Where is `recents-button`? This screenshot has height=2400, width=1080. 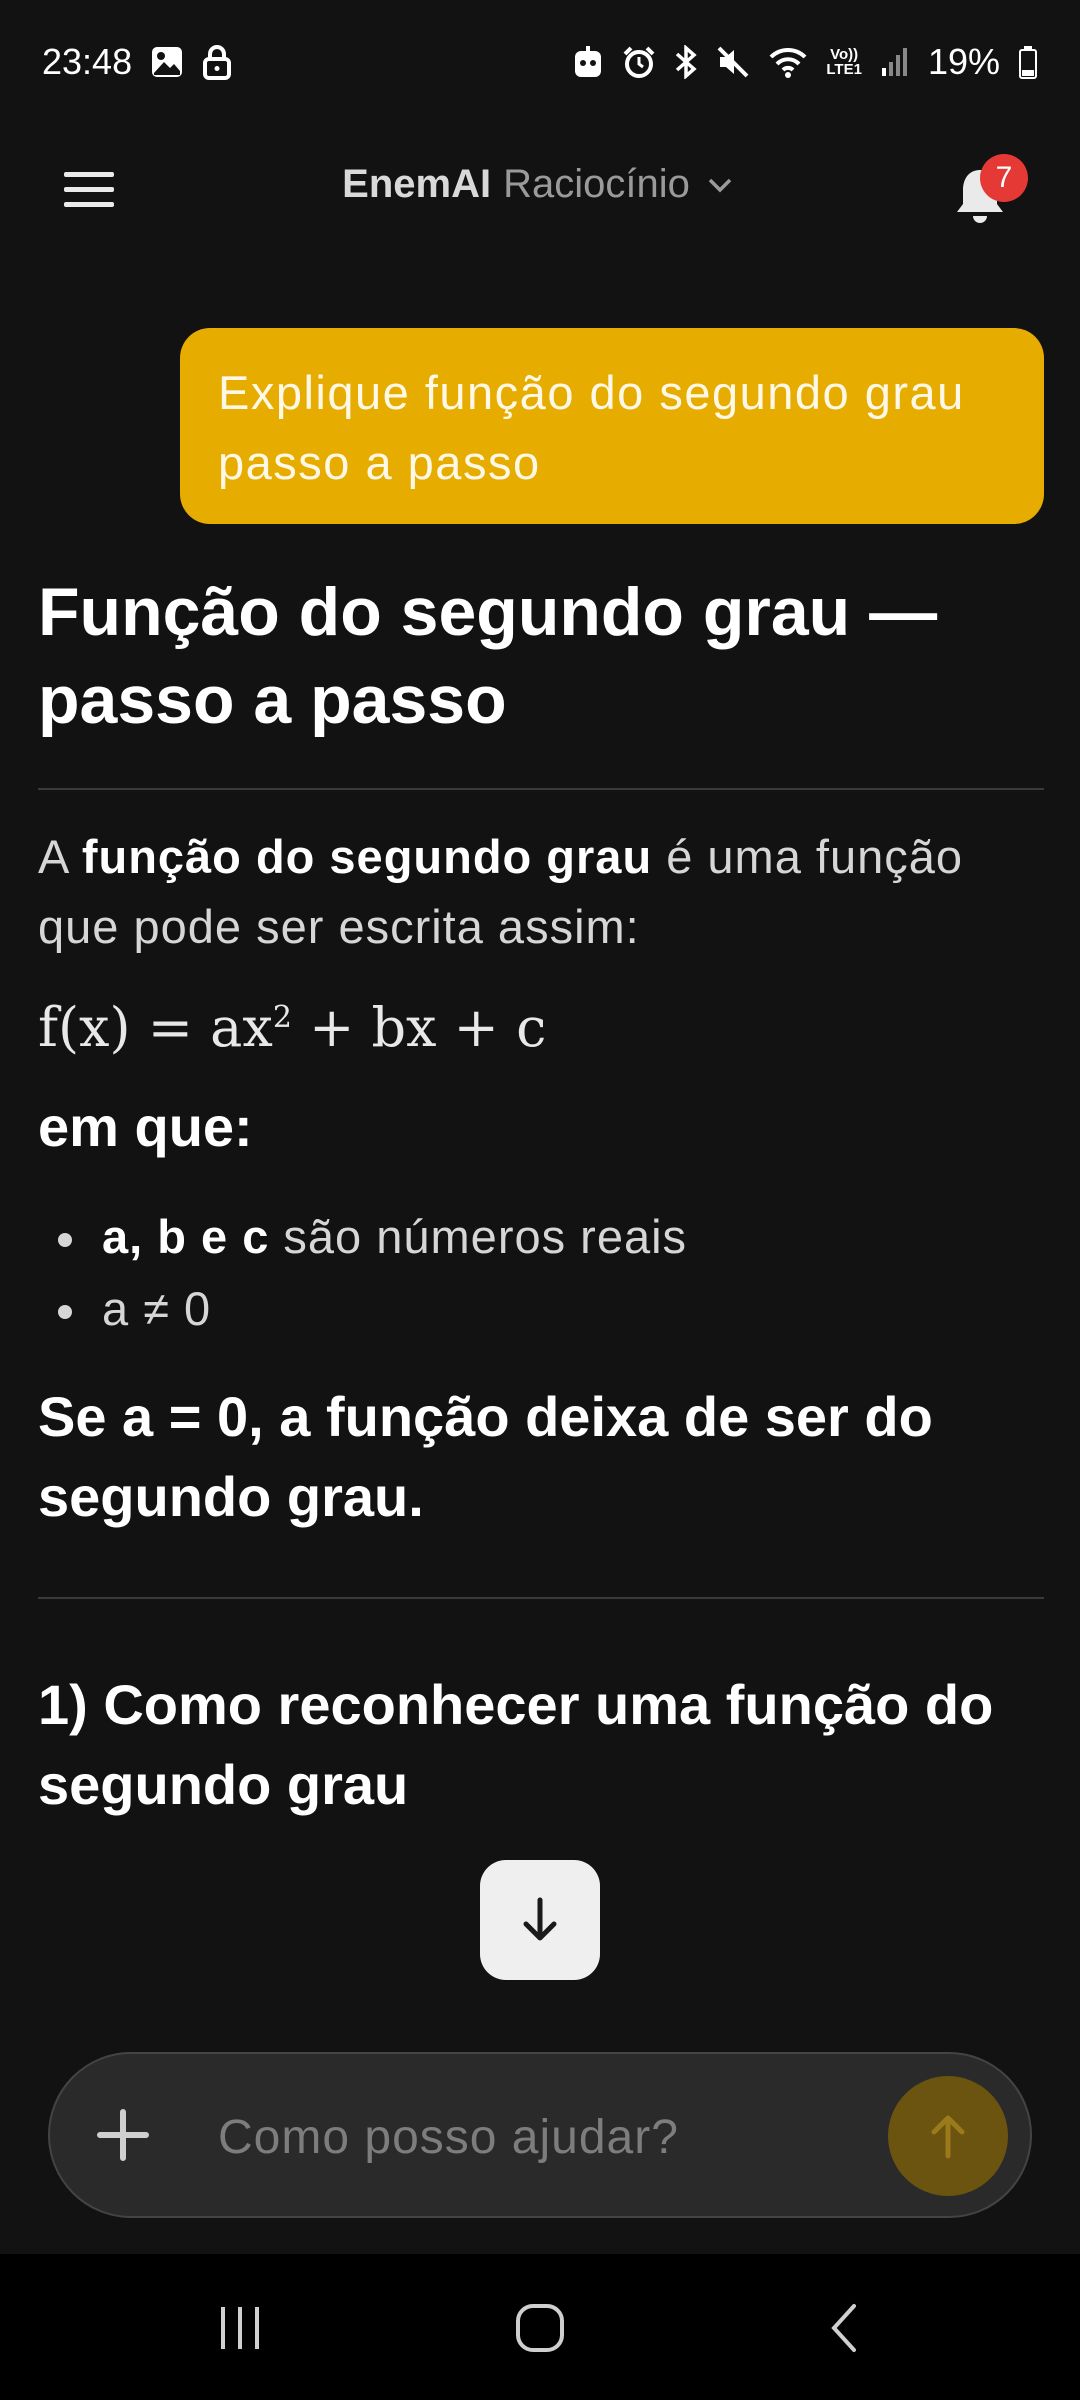
recents-button is located at coordinates (240, 2328).